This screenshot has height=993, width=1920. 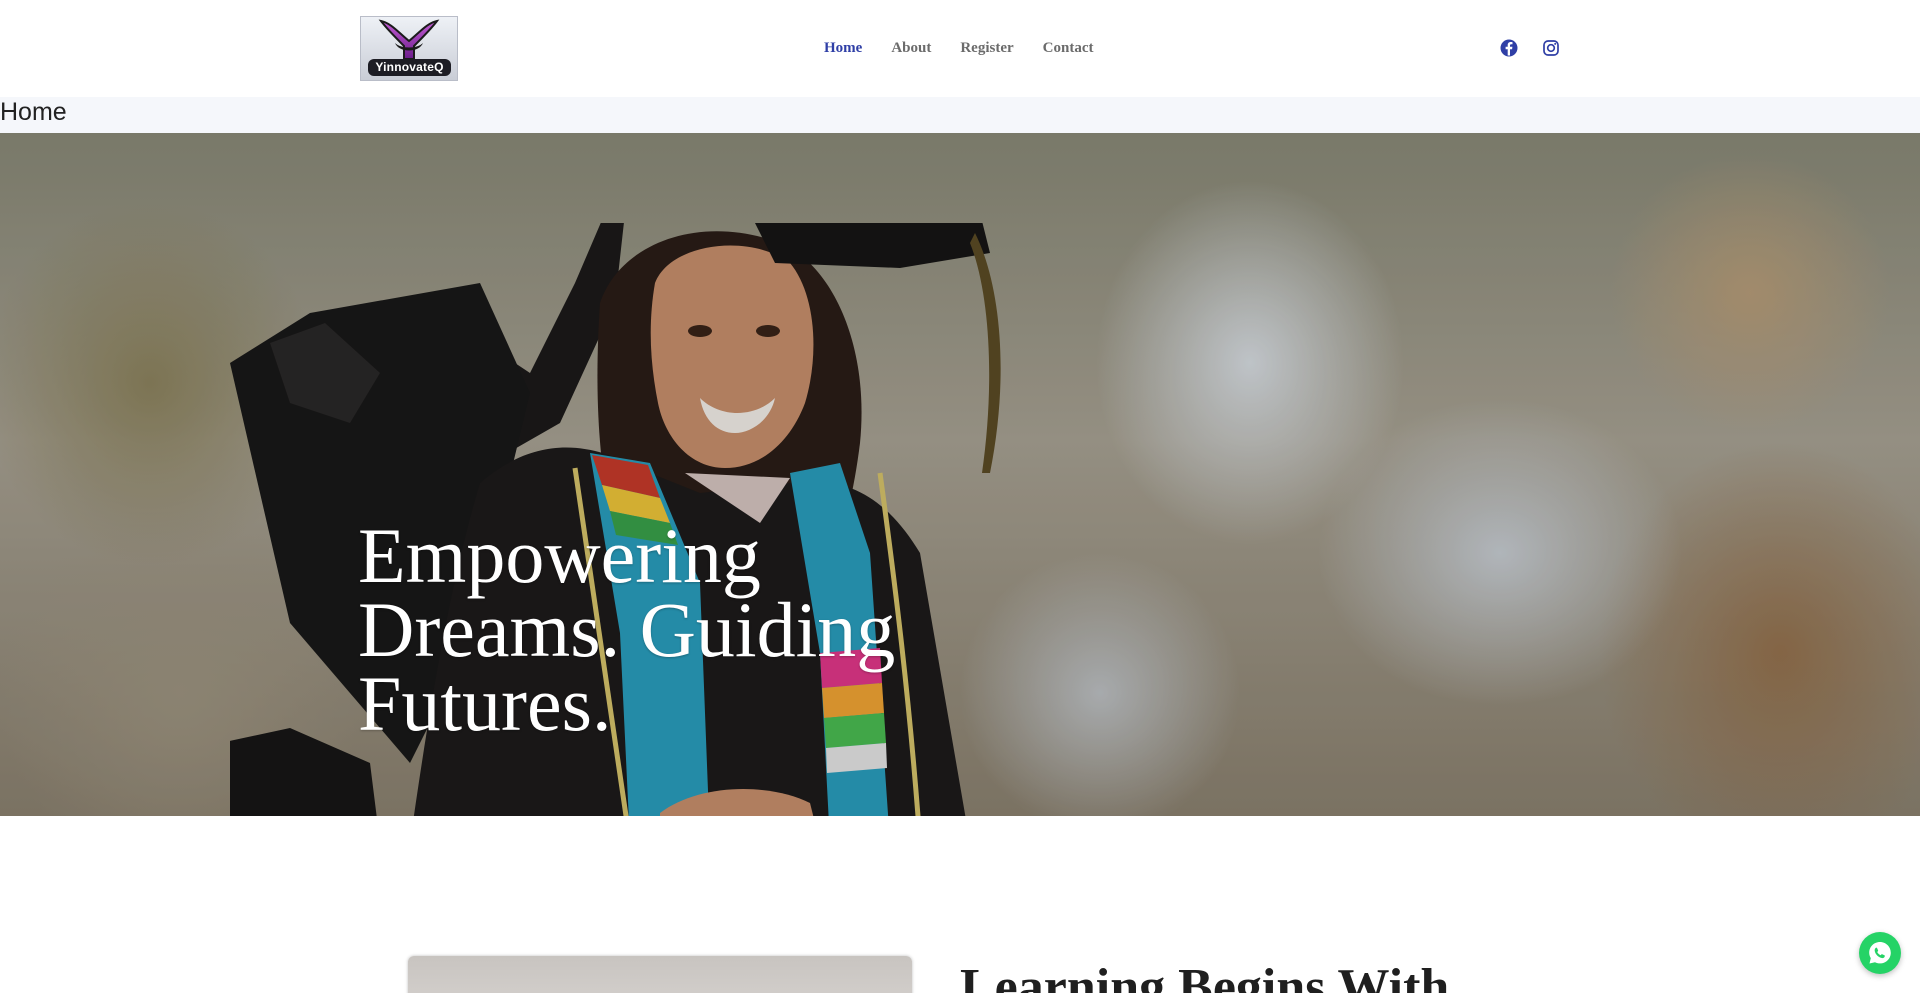 What do you see at coordinates (1205, 976) in the screenshot?
I see `intro-title: Learning Begins With` at bounding box center [1205, 976].